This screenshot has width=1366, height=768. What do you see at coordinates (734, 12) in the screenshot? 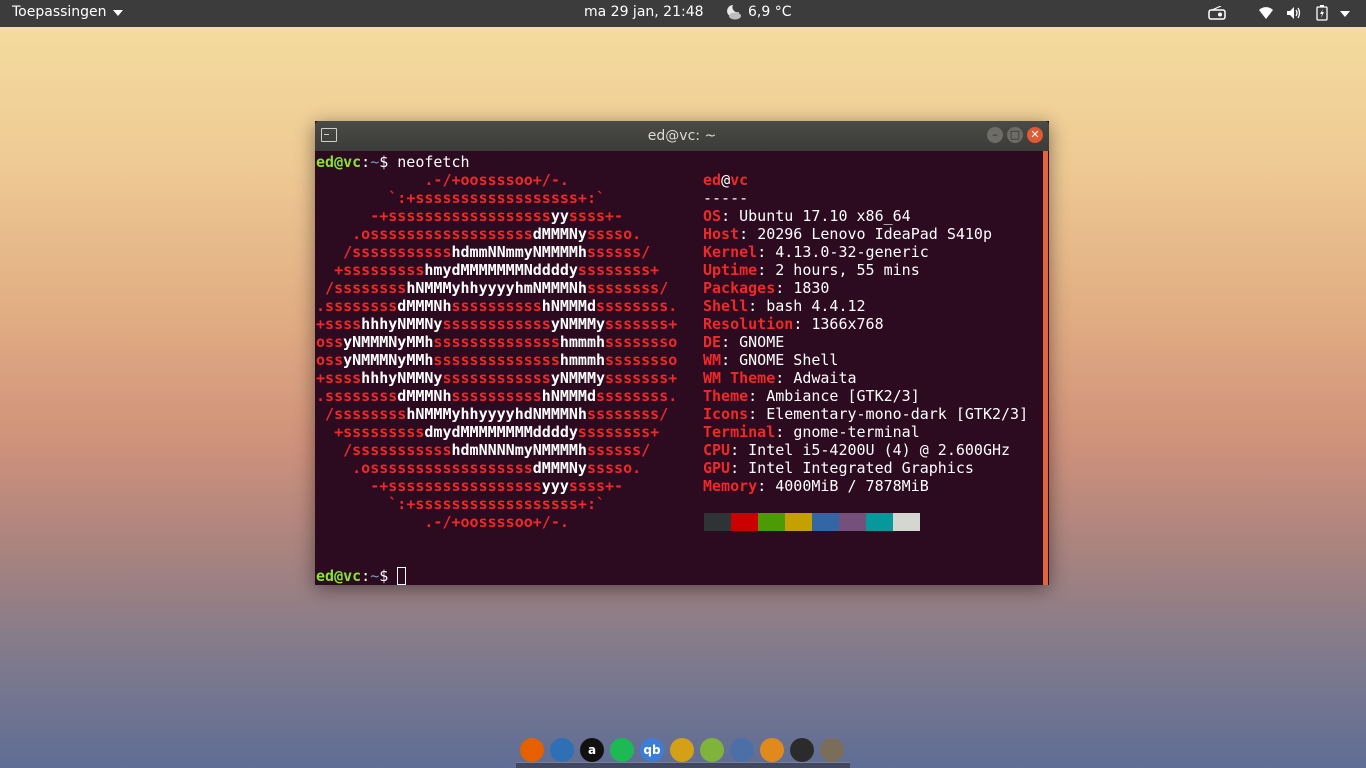
I see `weather-night-cloudy-icon` at bounding box center [734, 12].